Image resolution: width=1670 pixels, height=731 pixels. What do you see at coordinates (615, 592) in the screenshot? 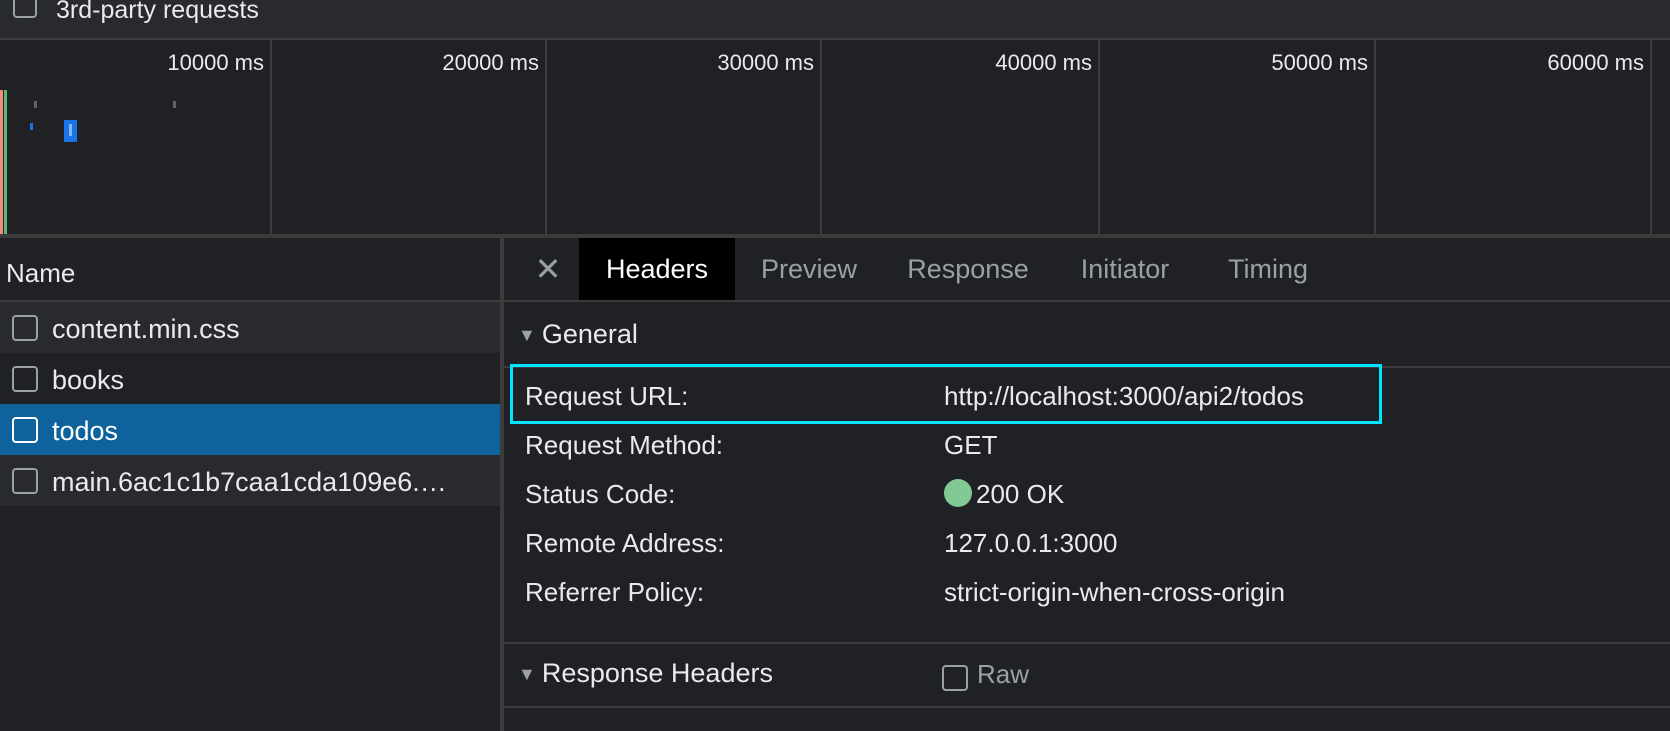
I see `referrer-policy-key: Referrer Policy:` at bounding box center [615, 592].